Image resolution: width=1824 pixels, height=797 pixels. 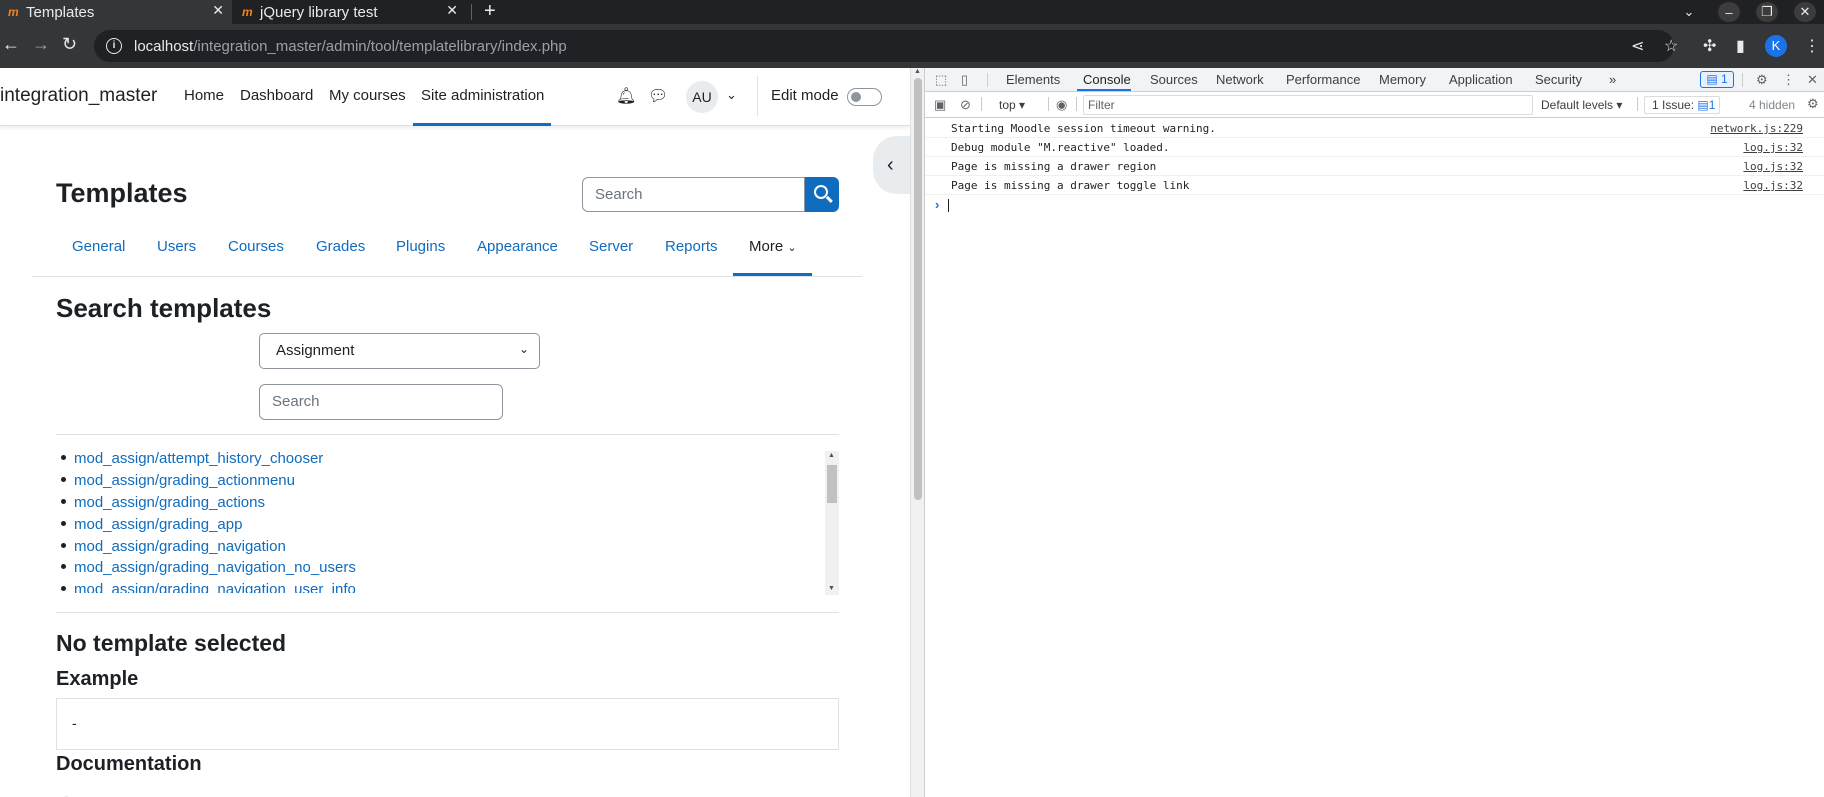 What do you see at coordinates (1323, 79) in the screenshot?
I see `devtools-tab-performance: Performance` at bounding box center [1323, 79].